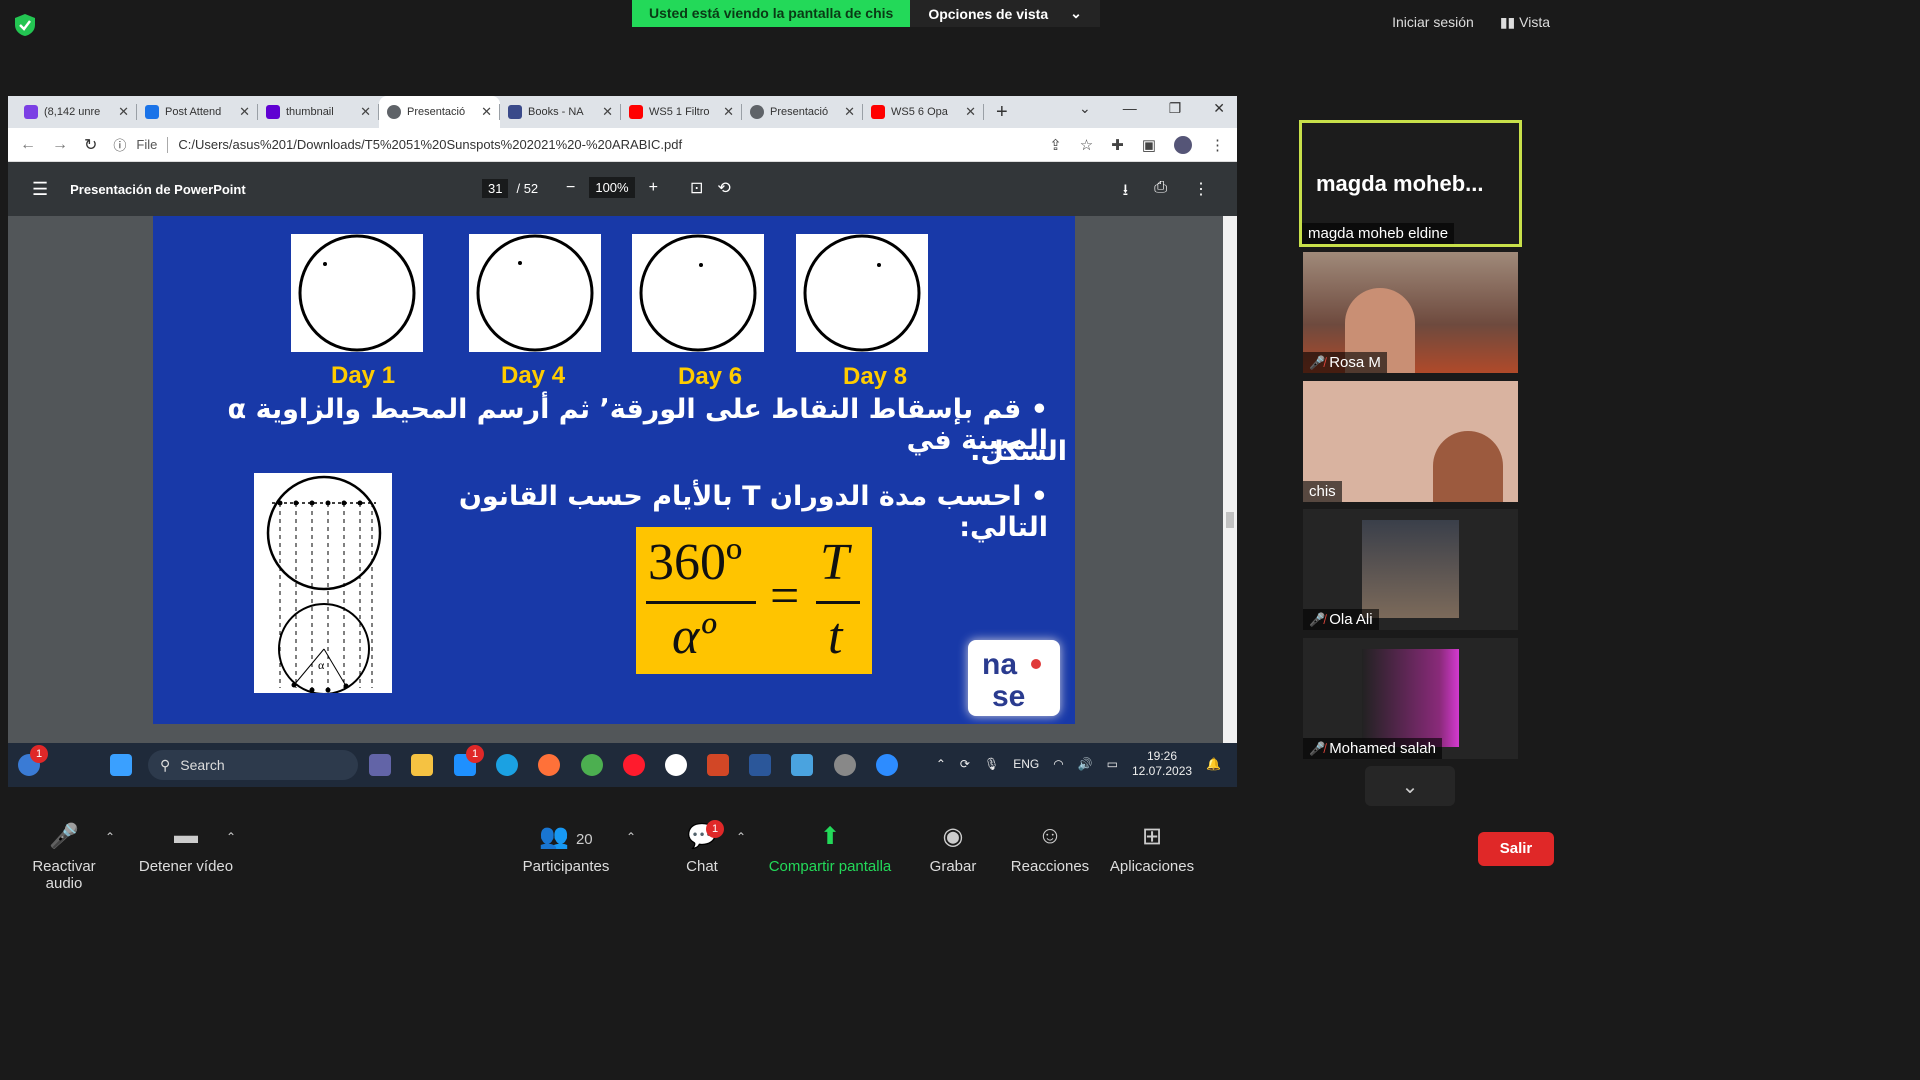 Image resolution: width=1920 pixels, height=1080 pixels. What do you see at coordinates (723, 188) in the screenshot?
I see `rotate-icon: ⟲` at bounding box center [723, 188].